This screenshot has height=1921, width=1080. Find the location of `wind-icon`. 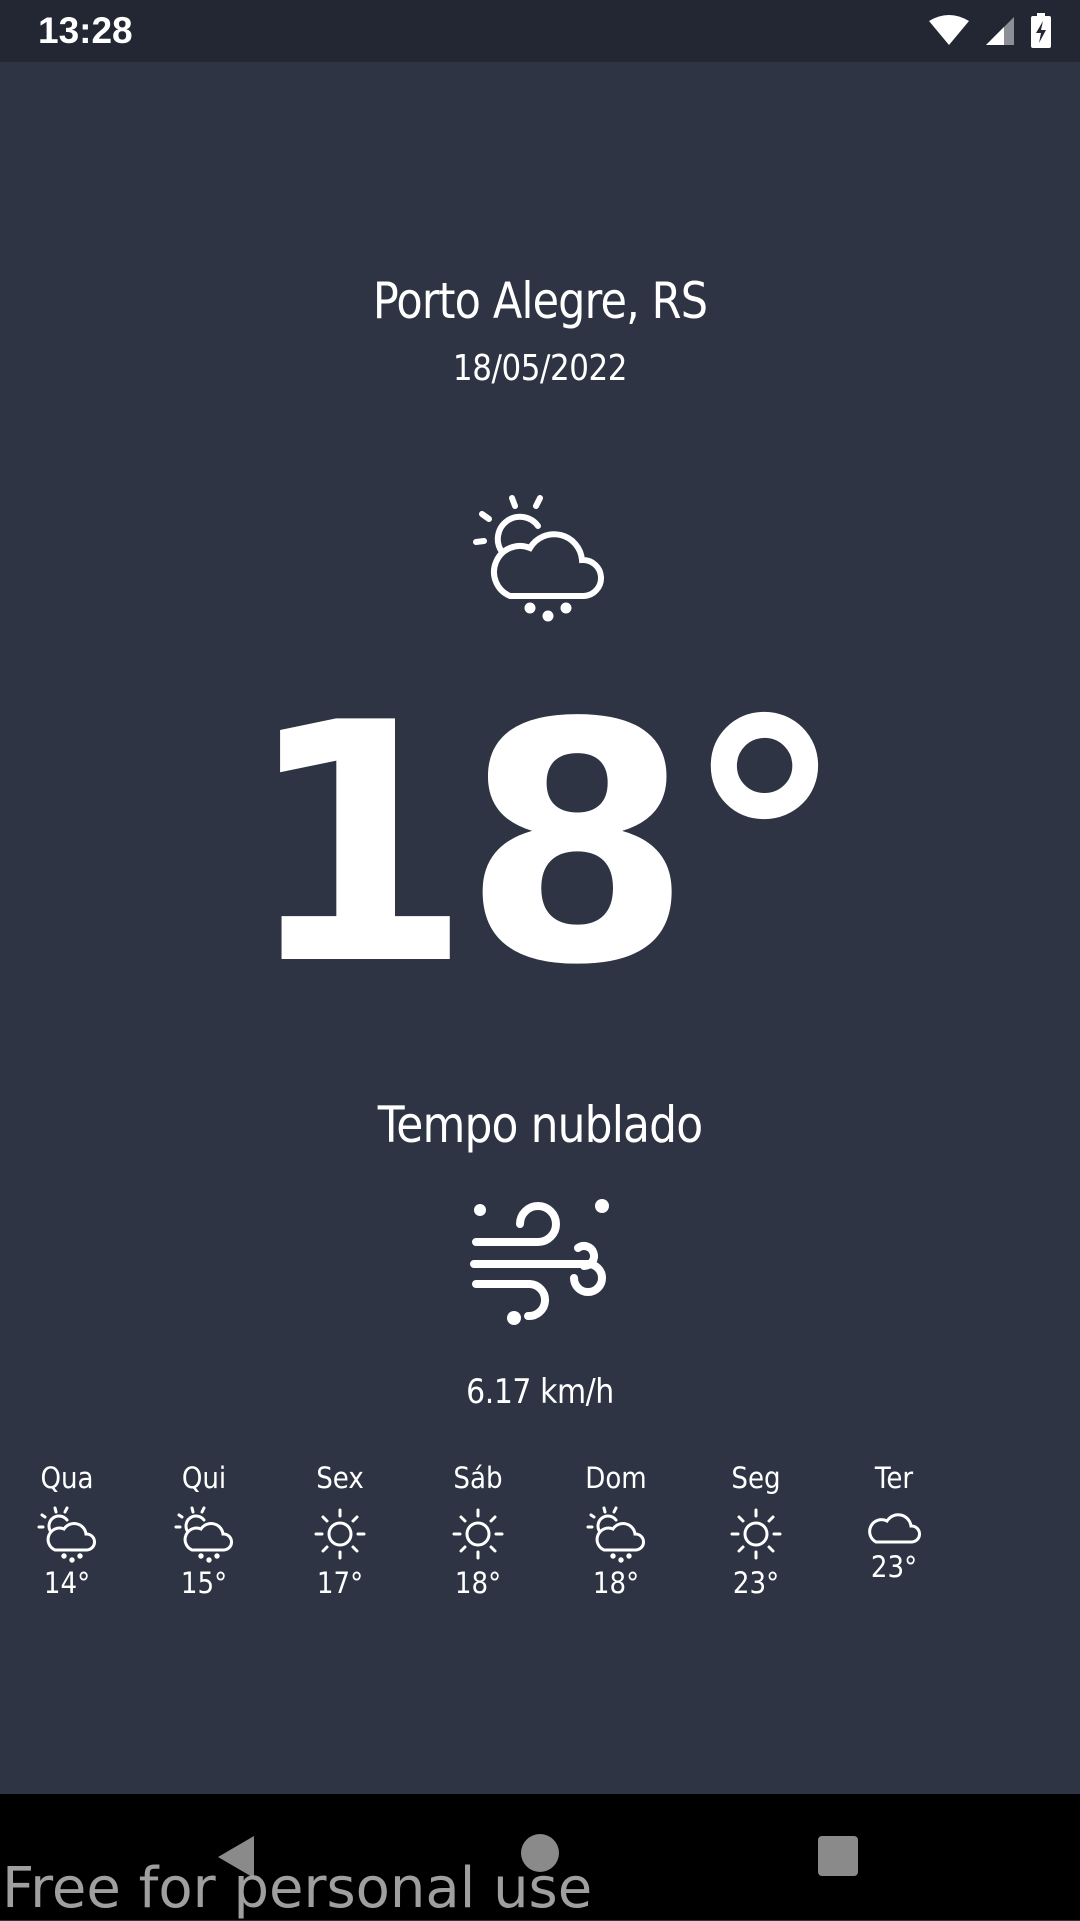

wind-icon is located at coordinates (541, 1262).